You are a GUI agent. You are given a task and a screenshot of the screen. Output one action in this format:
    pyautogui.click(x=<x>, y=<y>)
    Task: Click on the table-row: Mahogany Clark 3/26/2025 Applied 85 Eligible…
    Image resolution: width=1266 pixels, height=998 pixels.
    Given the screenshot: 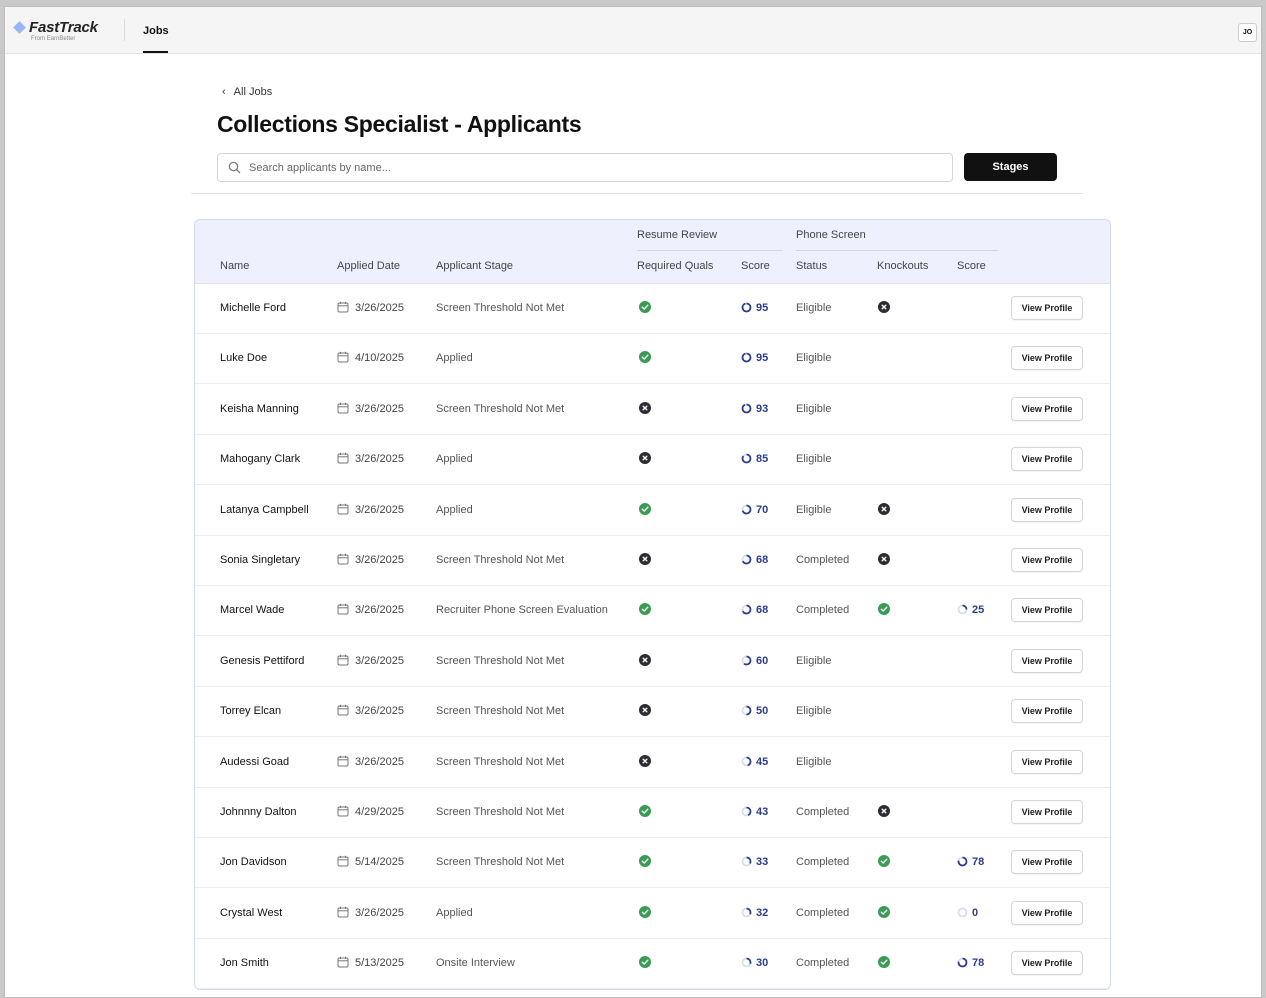 What is the action you would take?
    pyautogui.click(x=652, y=460)
    